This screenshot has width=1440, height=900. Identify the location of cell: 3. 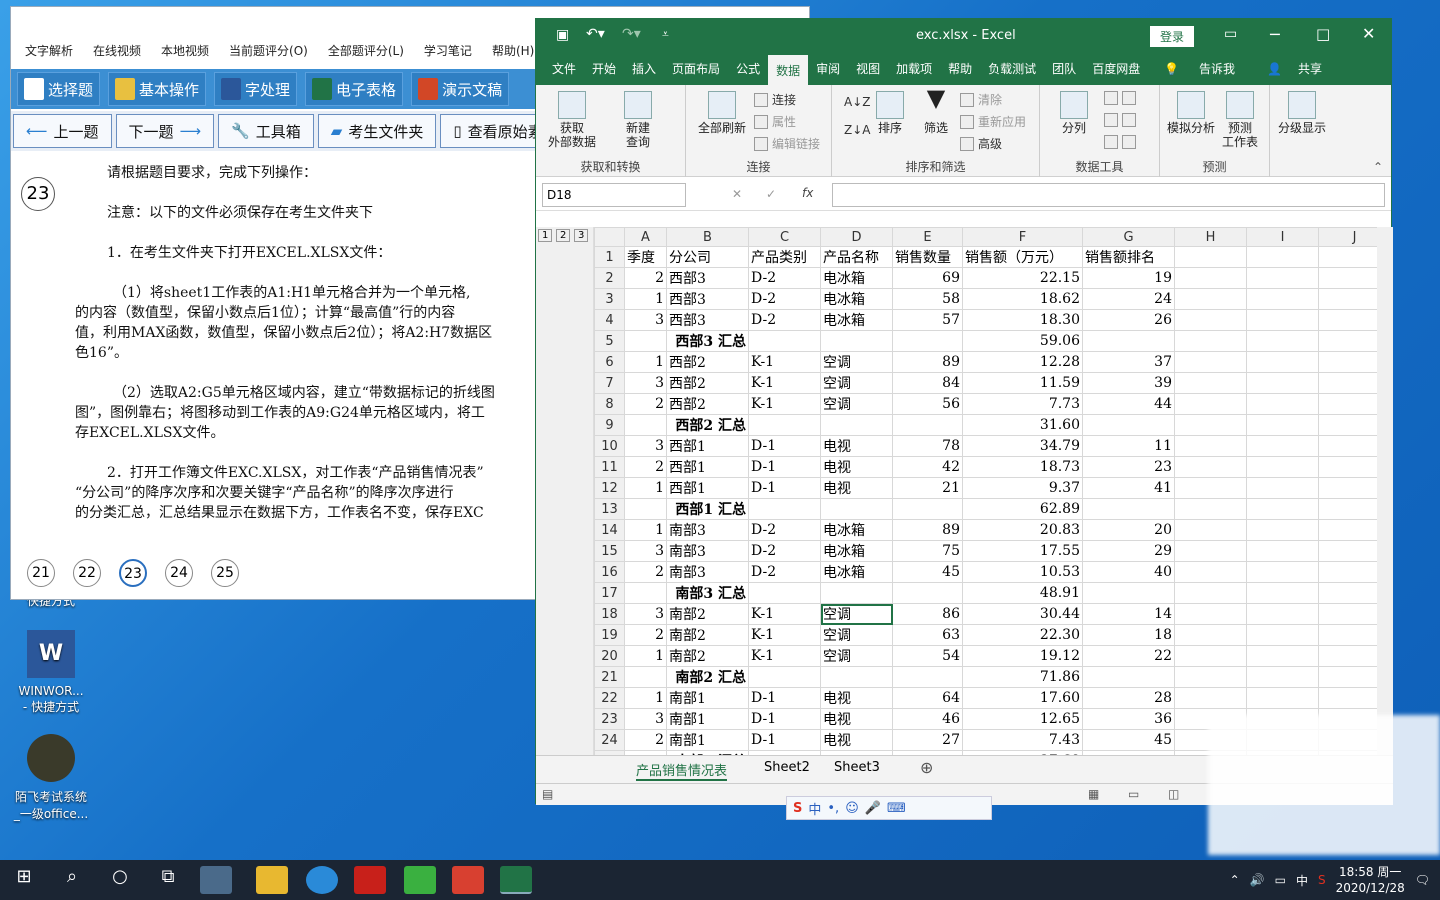
(645, 320).